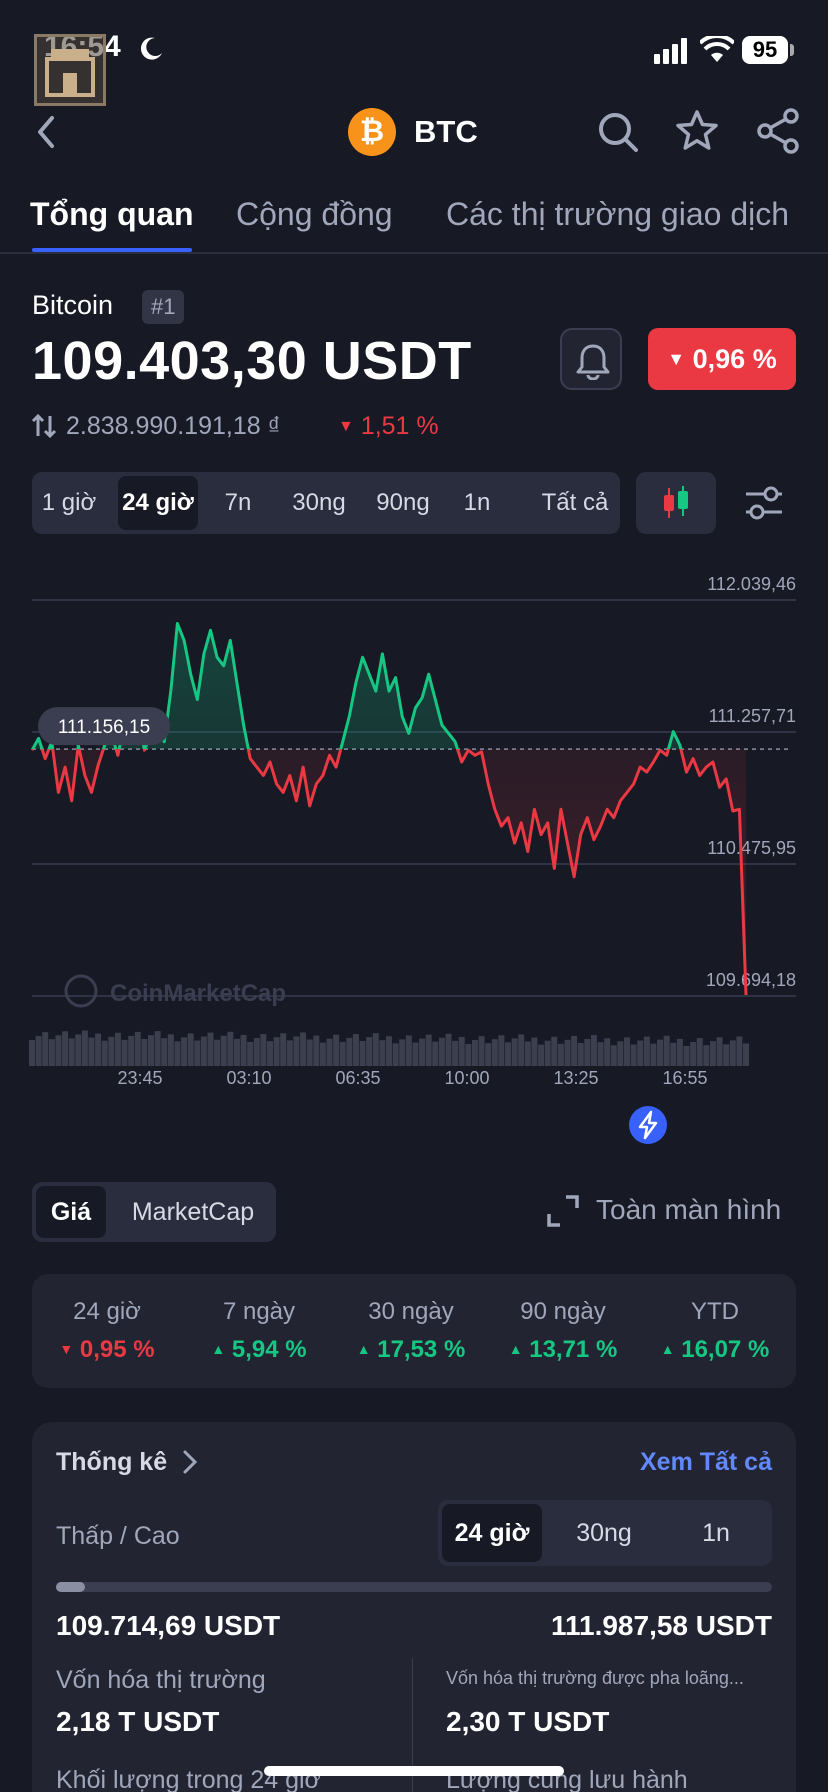 Image resolution: width=828 pixels, height=1792 pixels. What do you see at coordinates (69, 503) in the screenshot?
I see `range-1h: 1 giờ` at bounding box center [69, 503].